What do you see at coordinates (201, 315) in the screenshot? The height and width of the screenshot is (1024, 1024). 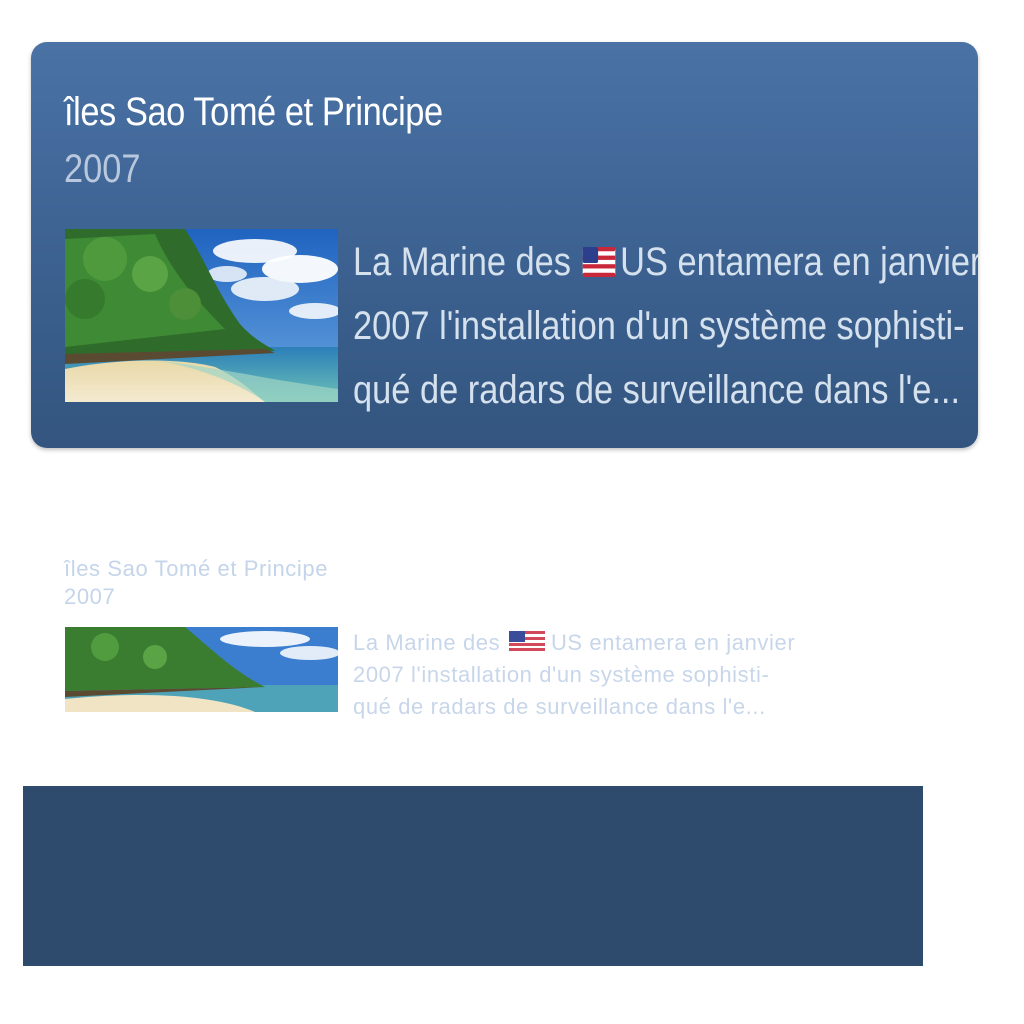 I see `beach-thumbnail` at bounding box center [201, 315].